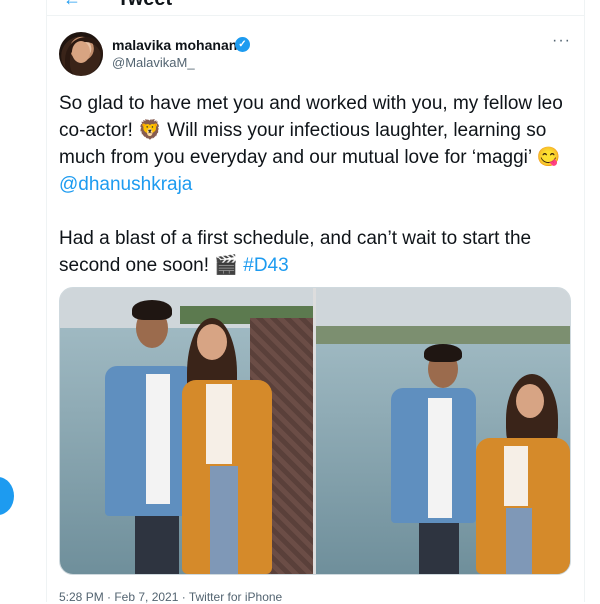 The height and width of the screenshot is (604, 600). I want to click on hashtag-link: #D43, so click(263, 265).